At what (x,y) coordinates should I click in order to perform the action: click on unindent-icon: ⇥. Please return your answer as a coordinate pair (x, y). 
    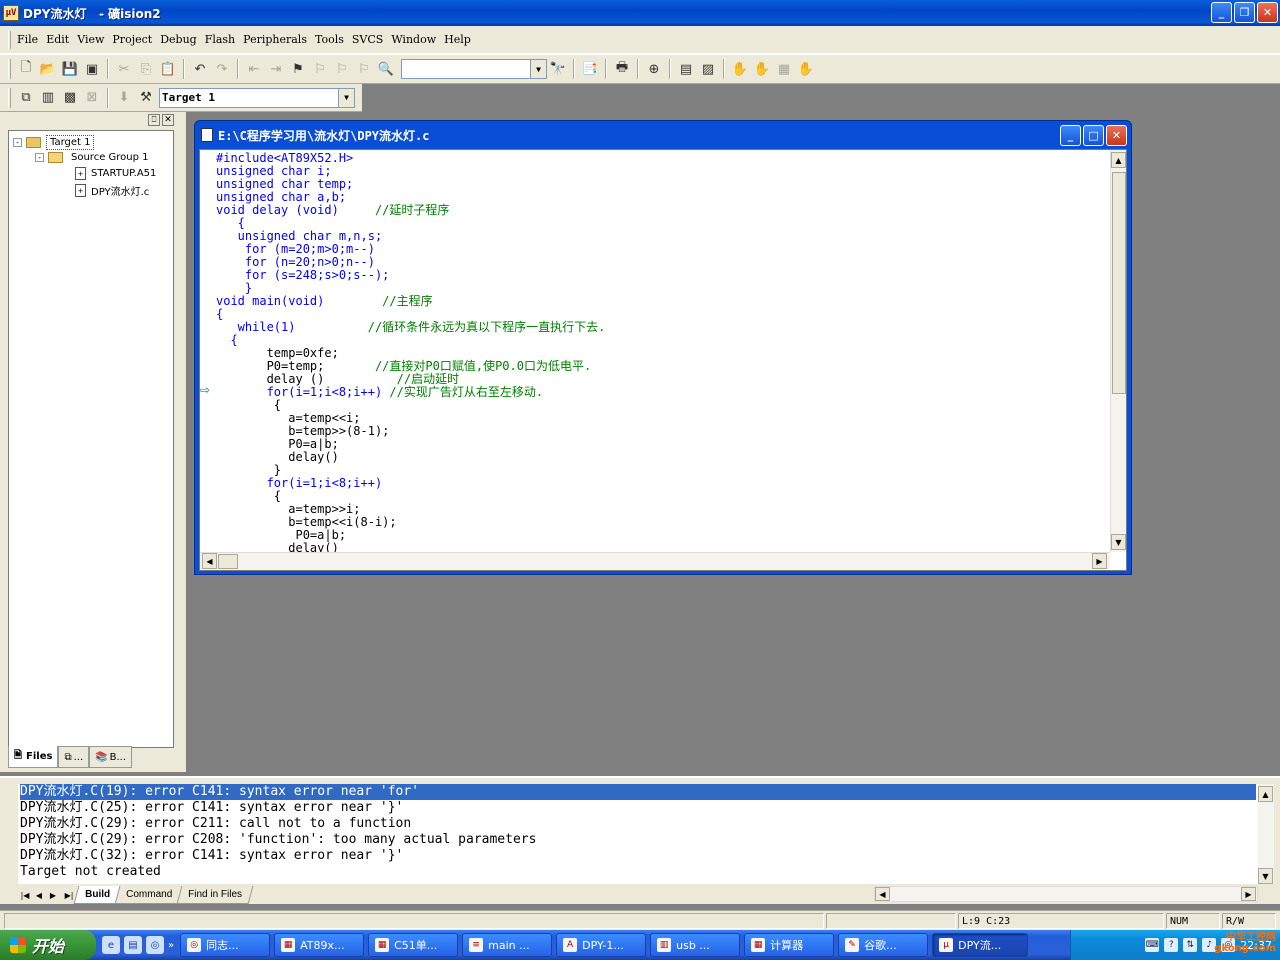
    Looking at the image, I should click on (276, 69).